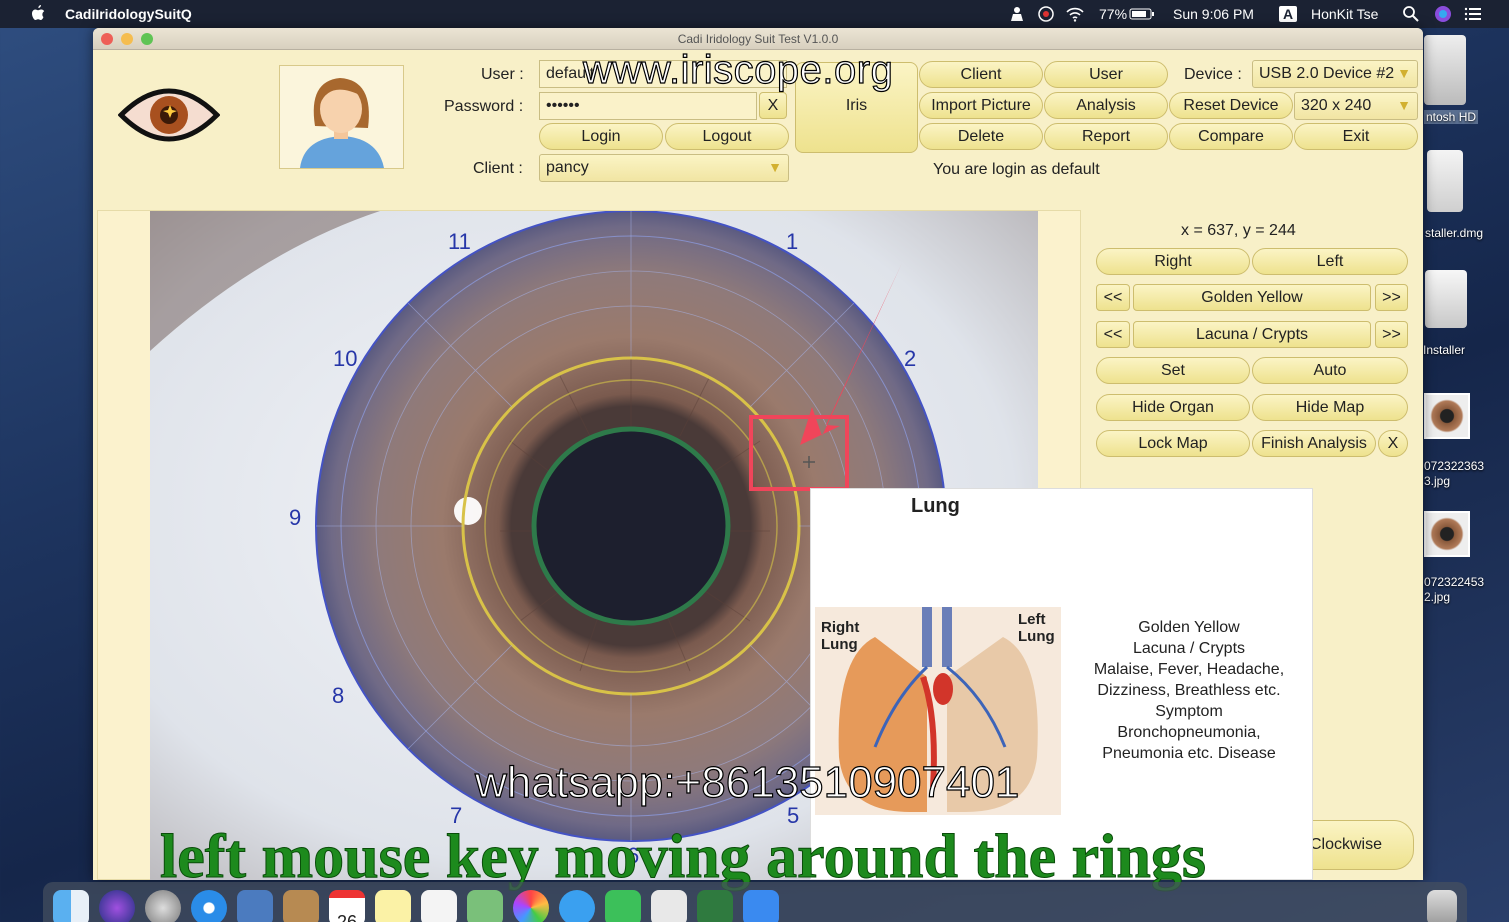 The height and width of the screenshot is (922, 1509). What do you see at coordinates (648, 106) in the screenshot?
I see `password-field: ••••••` at bounding box center [648, 106].